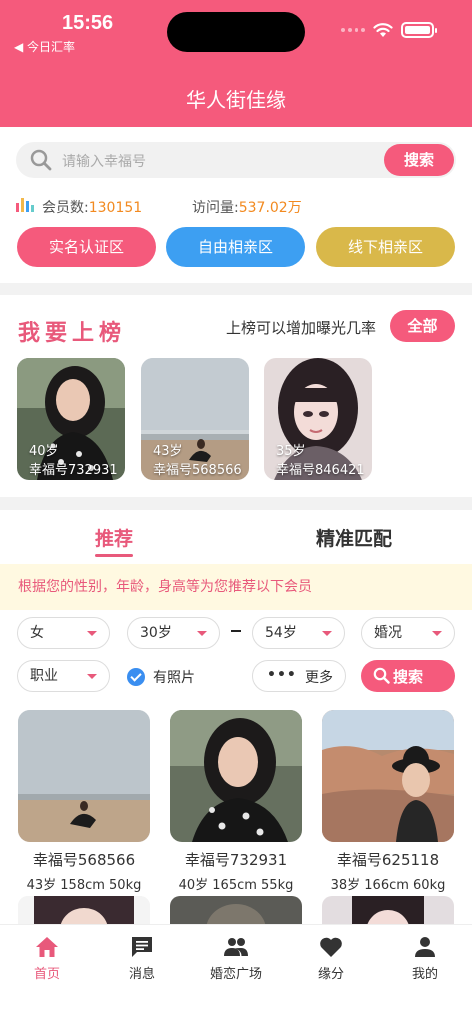 This screenshot has width=472, height=1024. I want to click on gender-value: 女, so click(37, 633).